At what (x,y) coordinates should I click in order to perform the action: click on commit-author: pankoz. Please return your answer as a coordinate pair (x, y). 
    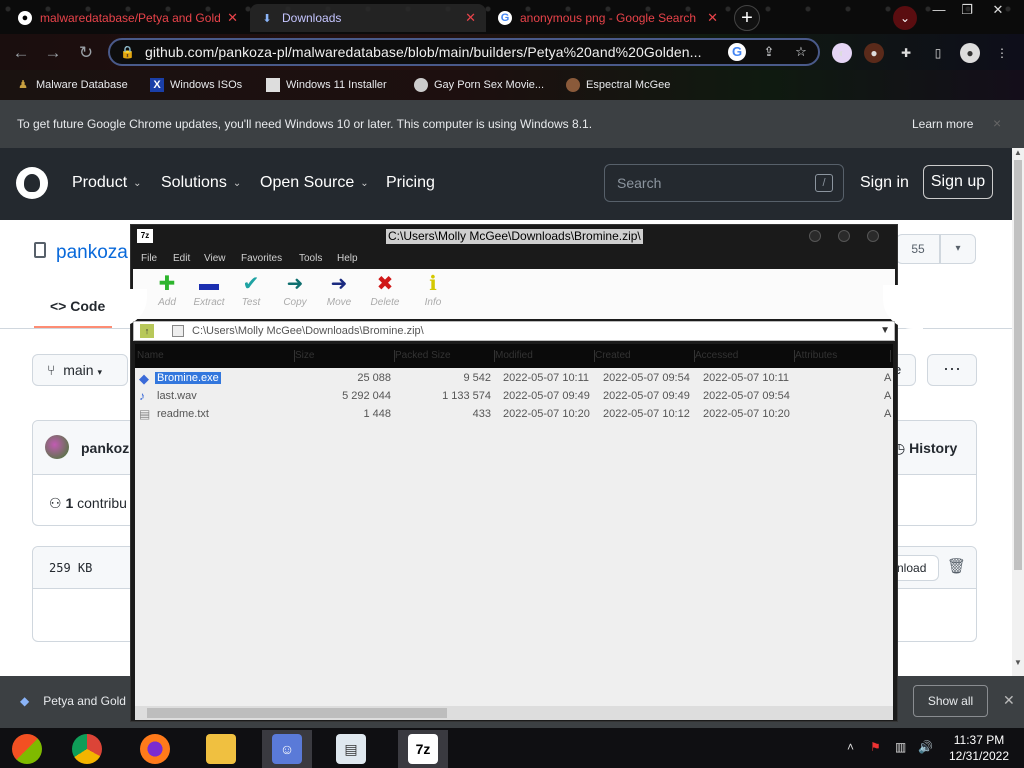
    Looking at the image, I should click on (105, 448).